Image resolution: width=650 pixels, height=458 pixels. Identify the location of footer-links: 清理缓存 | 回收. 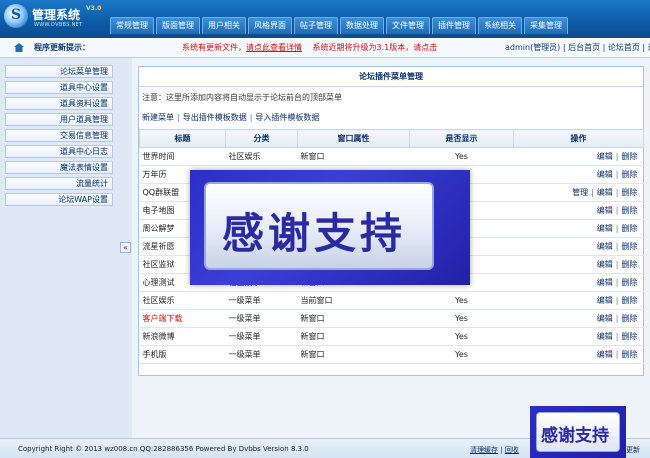
(494, 450).